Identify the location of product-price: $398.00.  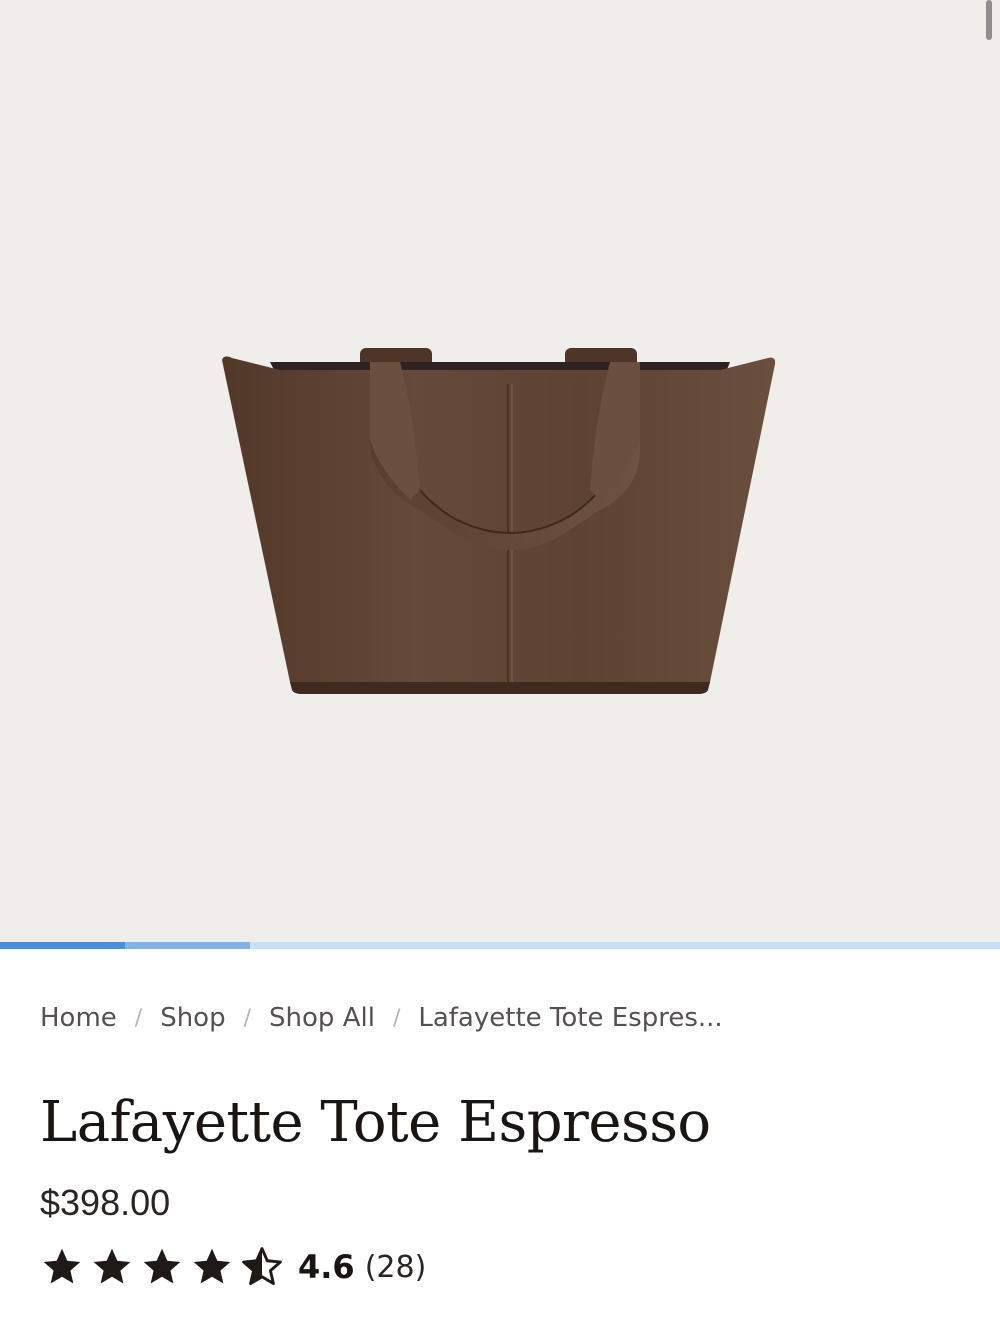
(105, 1202).